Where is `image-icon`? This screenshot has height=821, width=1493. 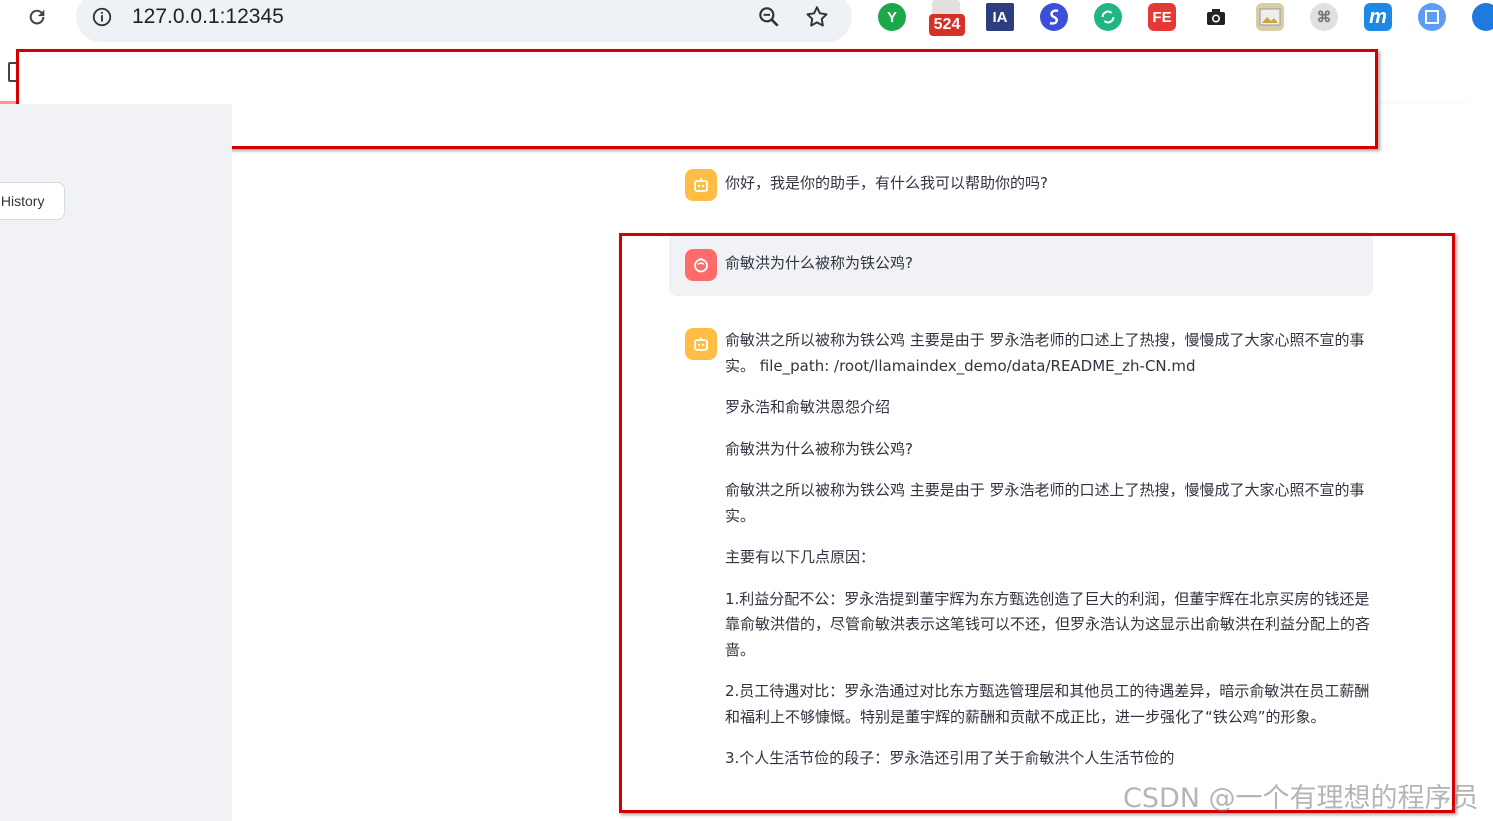
image-icon is located at coordinates (1270, 17).